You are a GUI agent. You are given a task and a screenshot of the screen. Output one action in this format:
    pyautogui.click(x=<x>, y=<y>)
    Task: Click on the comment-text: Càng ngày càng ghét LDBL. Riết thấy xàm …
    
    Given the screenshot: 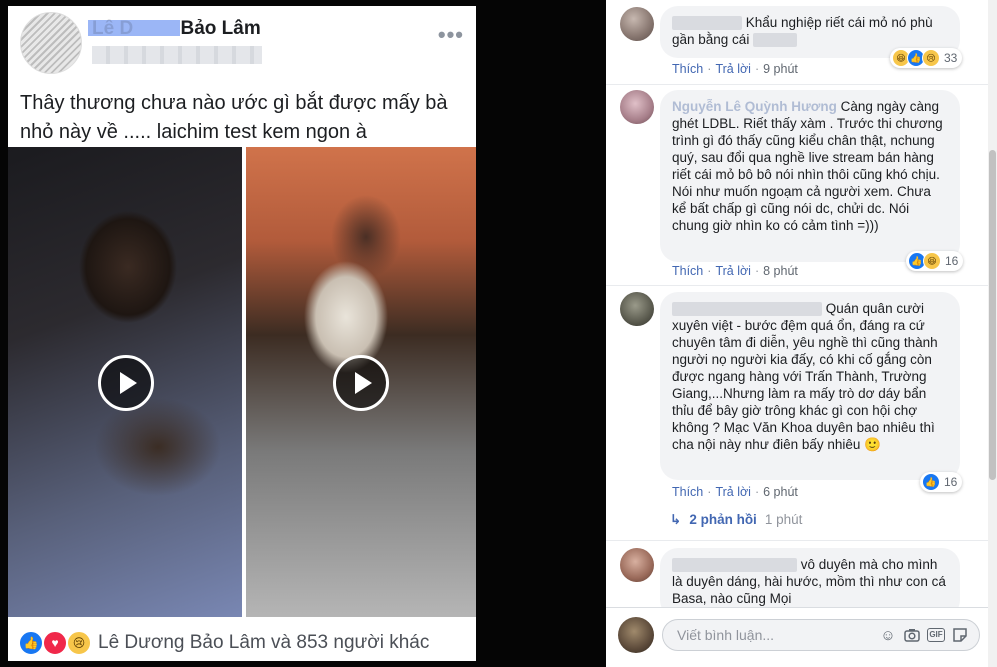 What is the action you would take?
    pyautogui.click(x=807, y=166)
    